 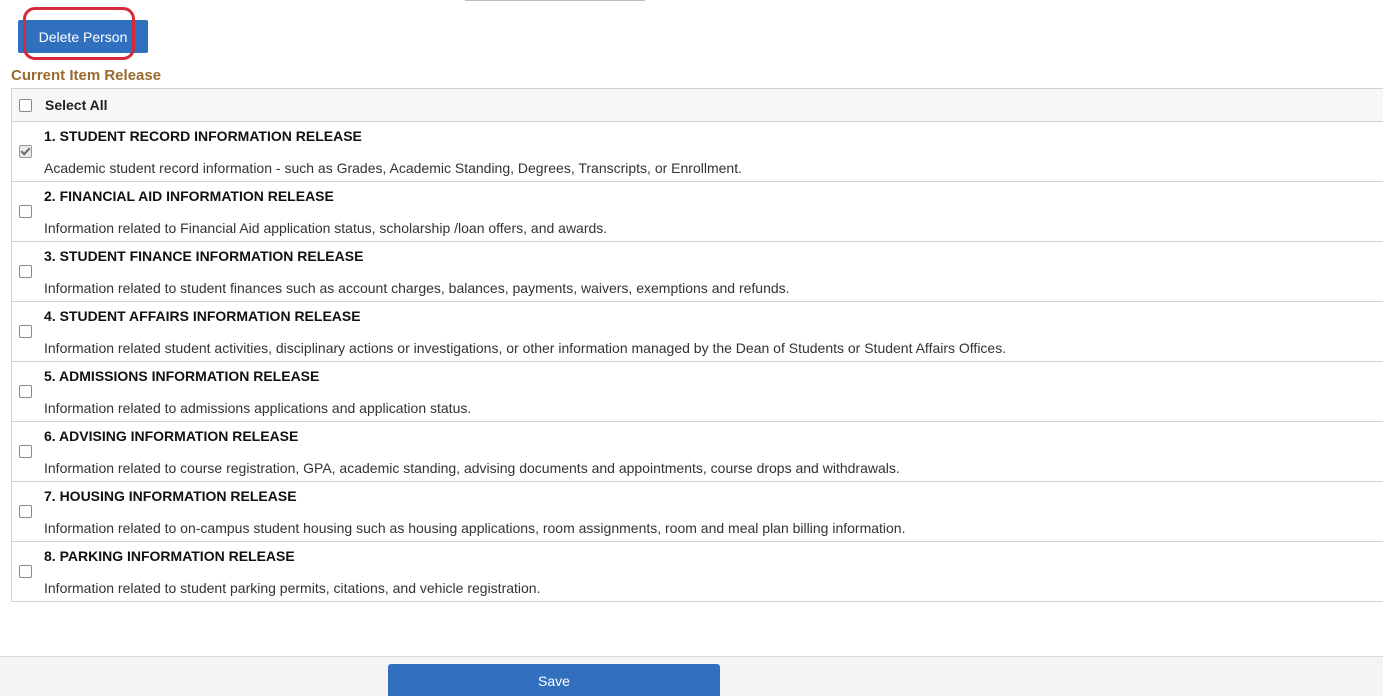 What do you see at coordinates (83, 36) in the screenshot?
I see `delete-person-button: Delete Person` at bounding box center [83, 36].